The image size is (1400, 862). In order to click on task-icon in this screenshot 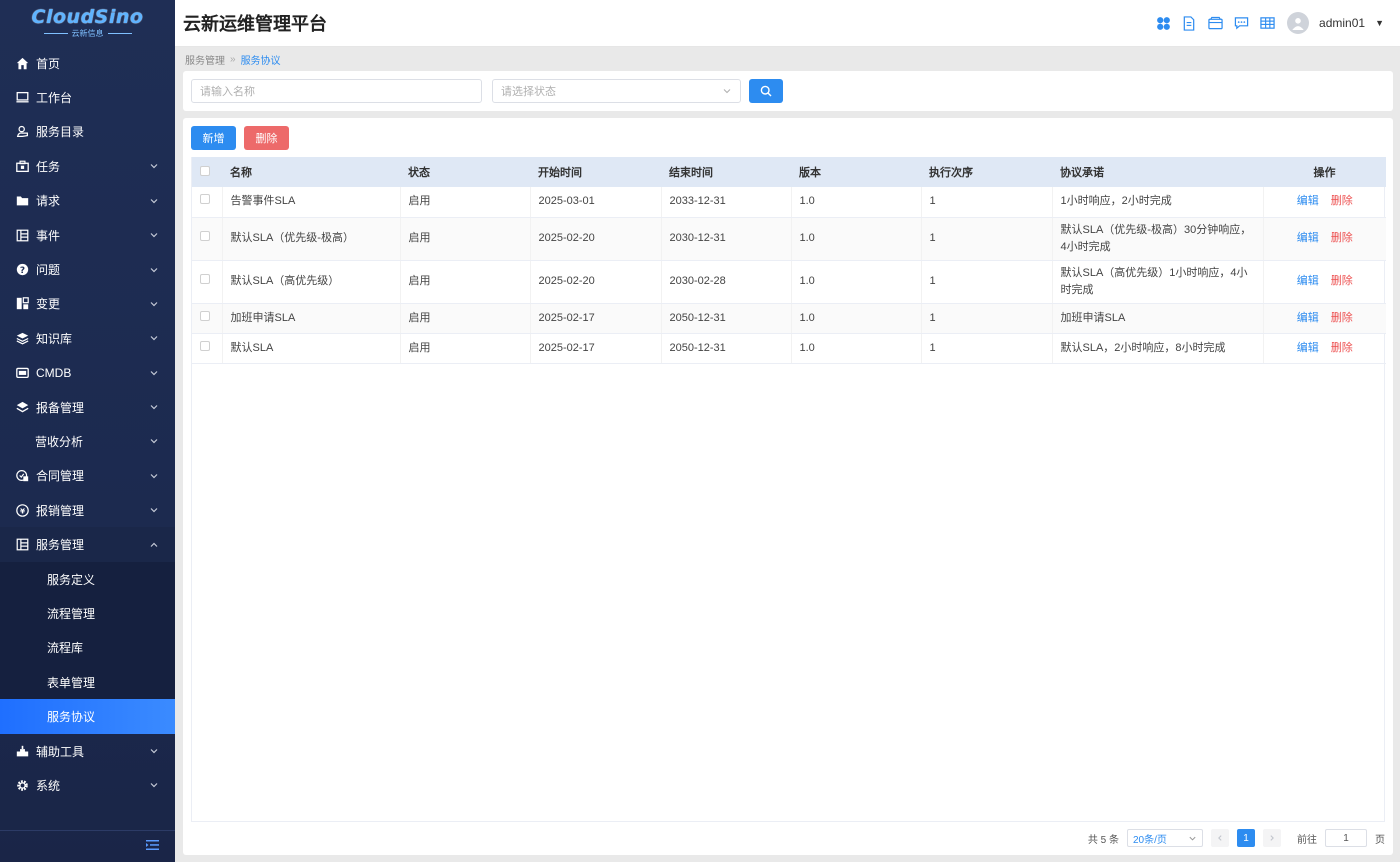, I will do `click(22, 166)`.